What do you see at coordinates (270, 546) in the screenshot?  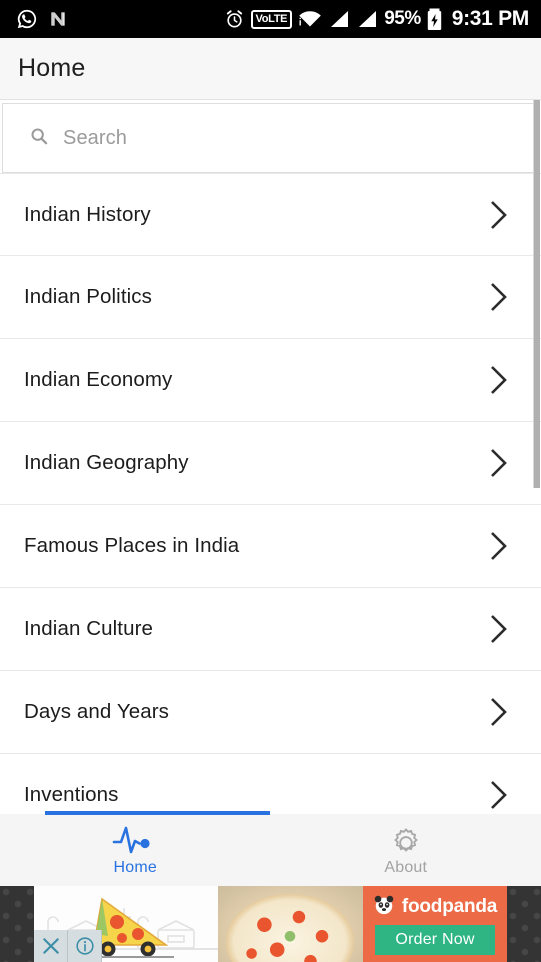 I see `list-item: Famous Places in India` at bounding box center [270, 546].